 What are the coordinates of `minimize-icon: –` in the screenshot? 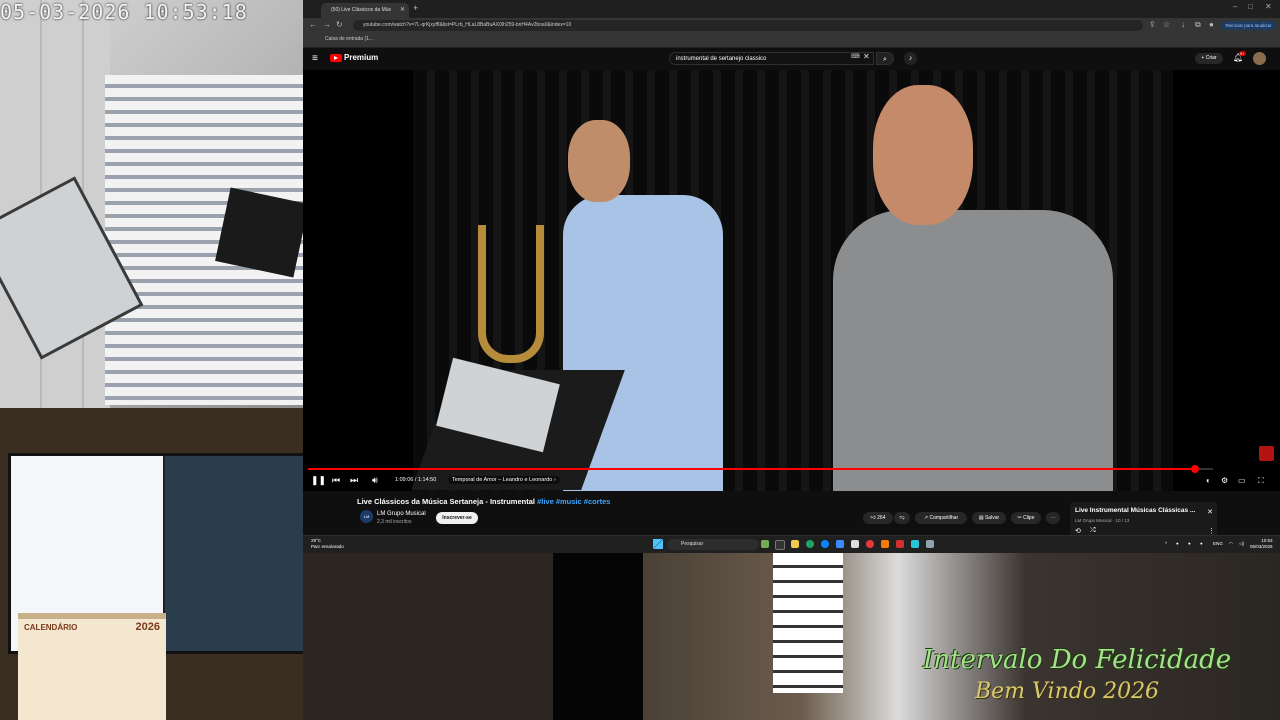 It's located at (1235, 6).